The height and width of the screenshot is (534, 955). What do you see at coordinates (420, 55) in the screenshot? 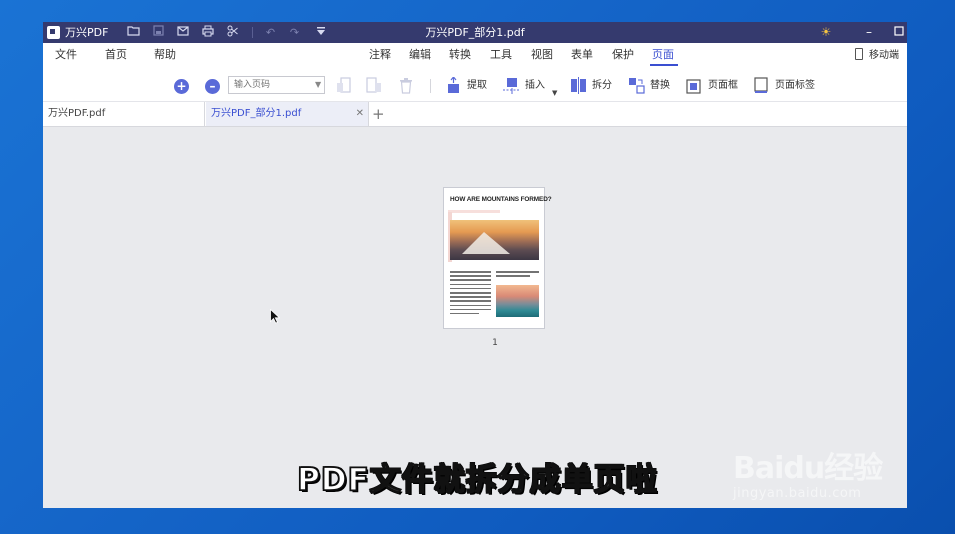
I see `menu-edit: 编辑` at bounding box center [420, 55].